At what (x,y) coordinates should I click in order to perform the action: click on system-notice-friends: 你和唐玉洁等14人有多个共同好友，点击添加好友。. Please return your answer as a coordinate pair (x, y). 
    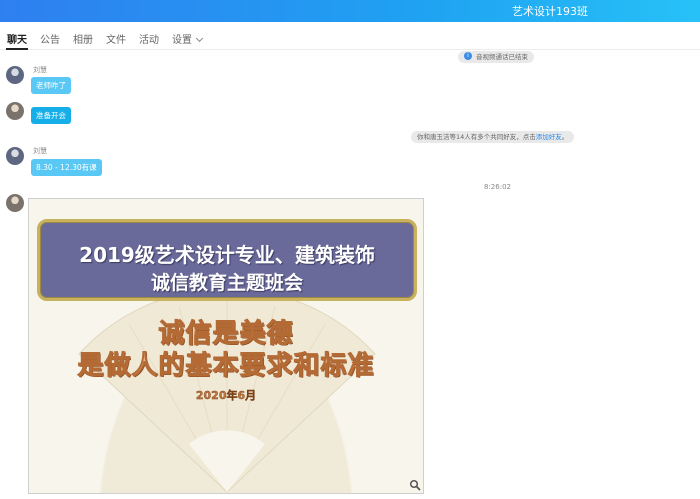
    Looking at the image, I should click on (493, 137).